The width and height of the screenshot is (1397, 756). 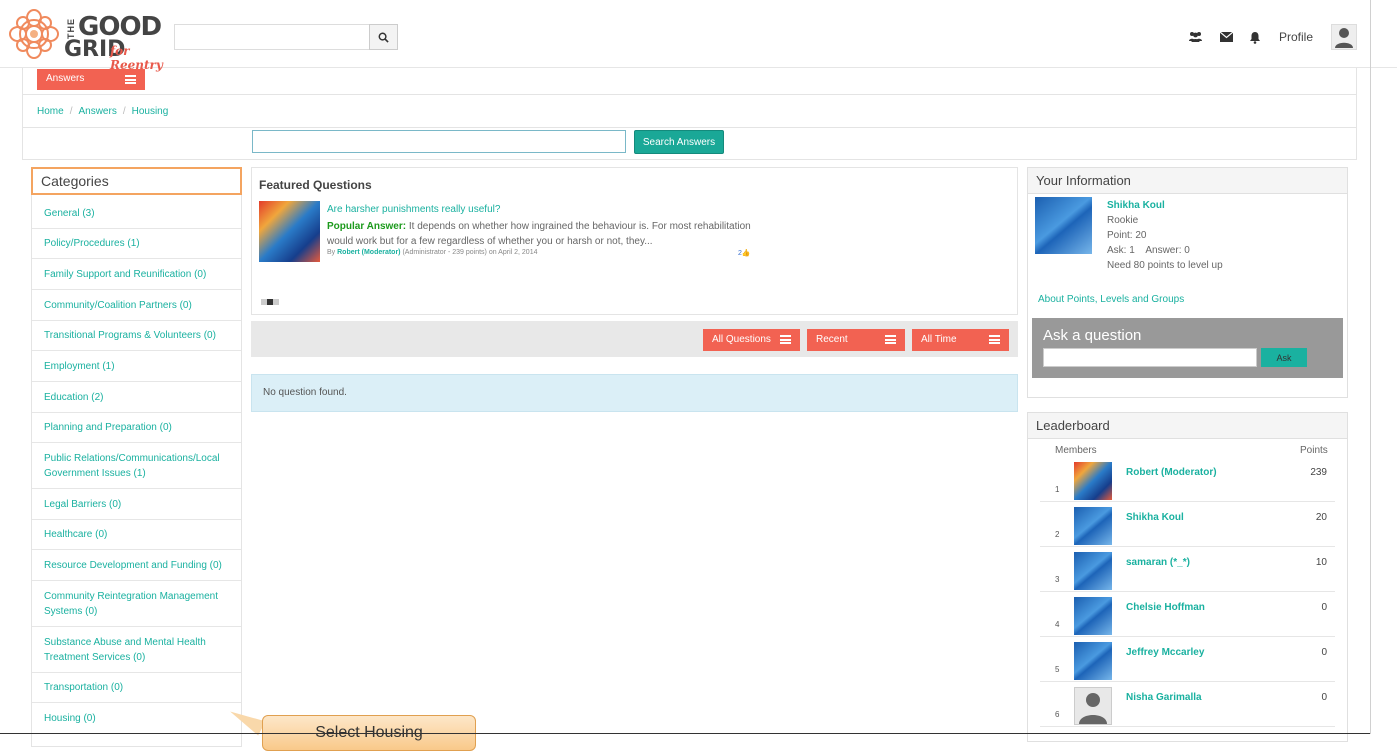 I want to click on leaderboard-row: 3 samaran (*_*) 10, so click(x=1187, y=569).